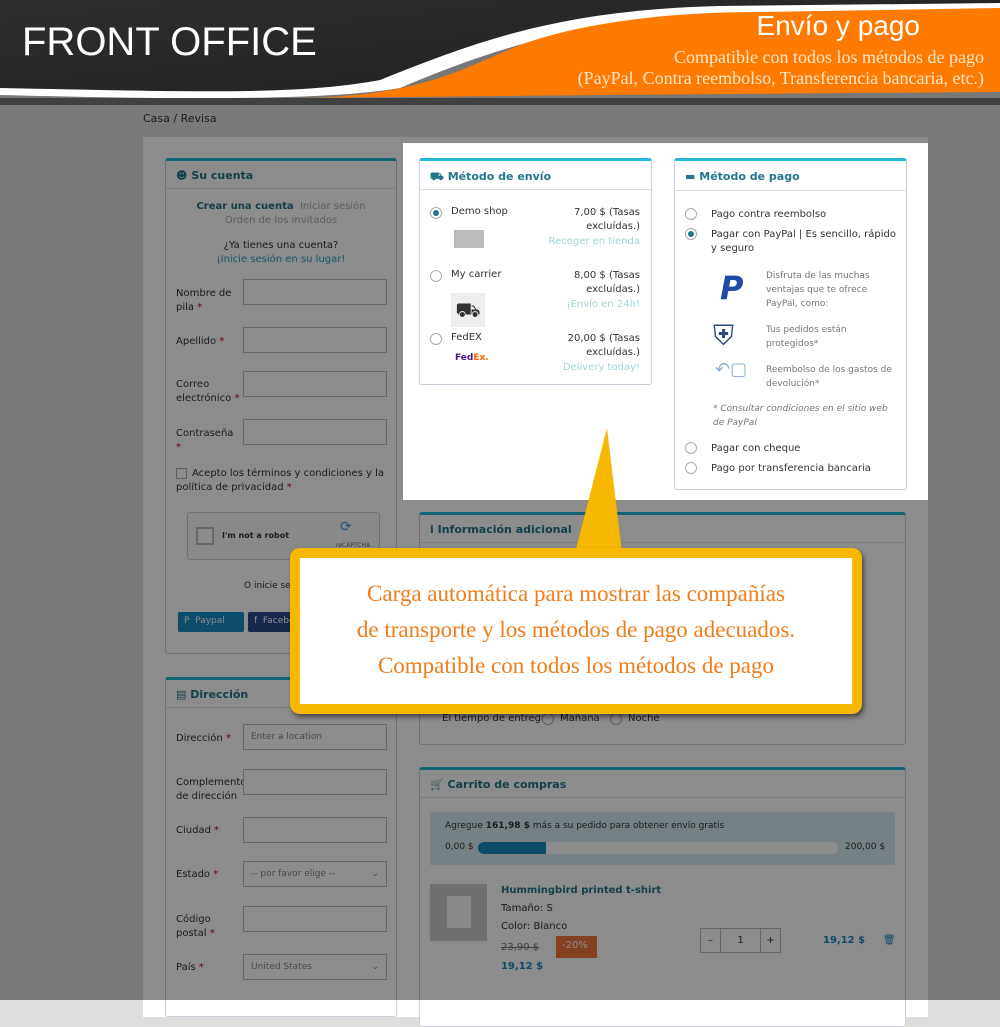 The image size is (1000, 1027). I want to click on banner-title: FRONT OFFICE, so click(169, 42).